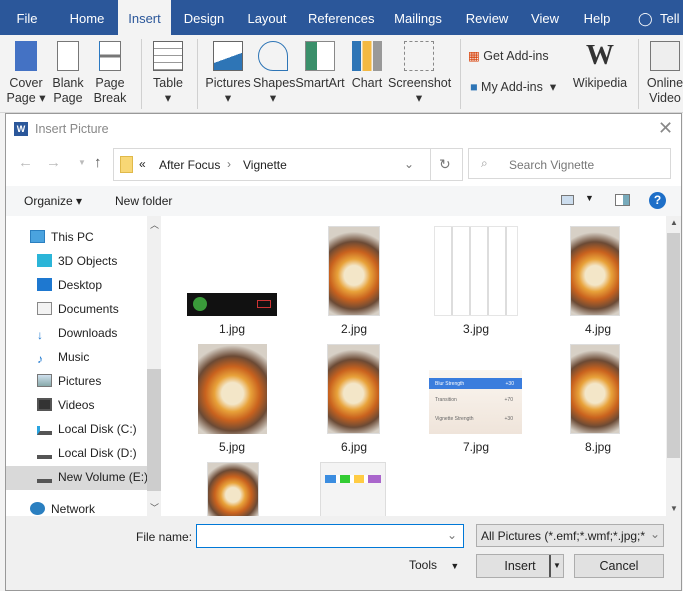  I want to click on wikipedia-icon: W, so click(600, 55).